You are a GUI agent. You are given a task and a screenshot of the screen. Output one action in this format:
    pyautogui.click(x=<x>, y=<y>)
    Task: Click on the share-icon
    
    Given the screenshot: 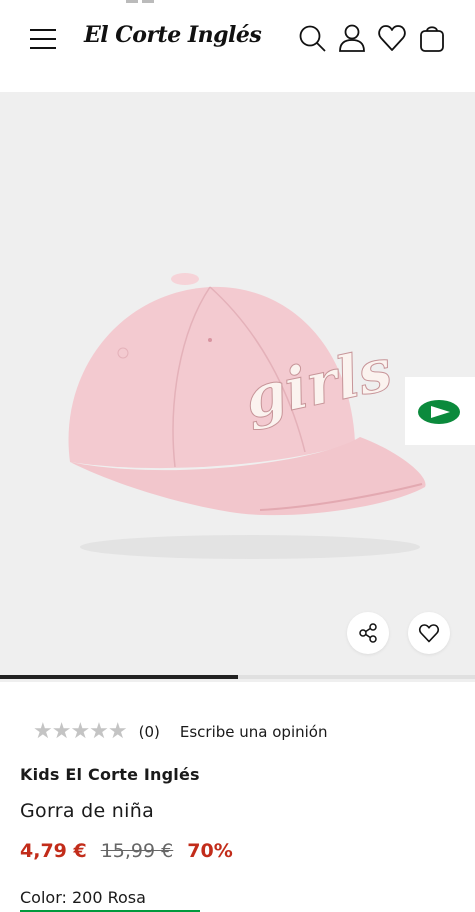 What is the action you would take?
    pyautogui.click(x=368, y=633)
    